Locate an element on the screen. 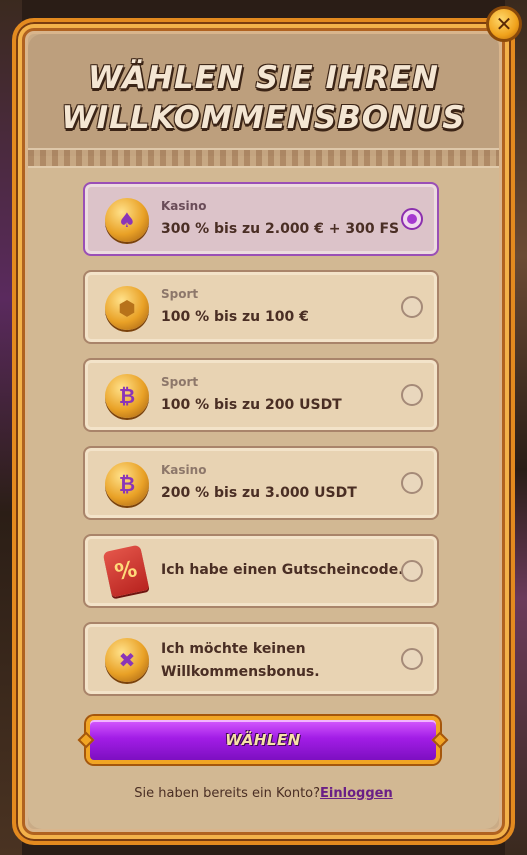 Image resolution: width=527 pixels, height=855 pixels. ornament-divider is located at coordinates (263, 158).